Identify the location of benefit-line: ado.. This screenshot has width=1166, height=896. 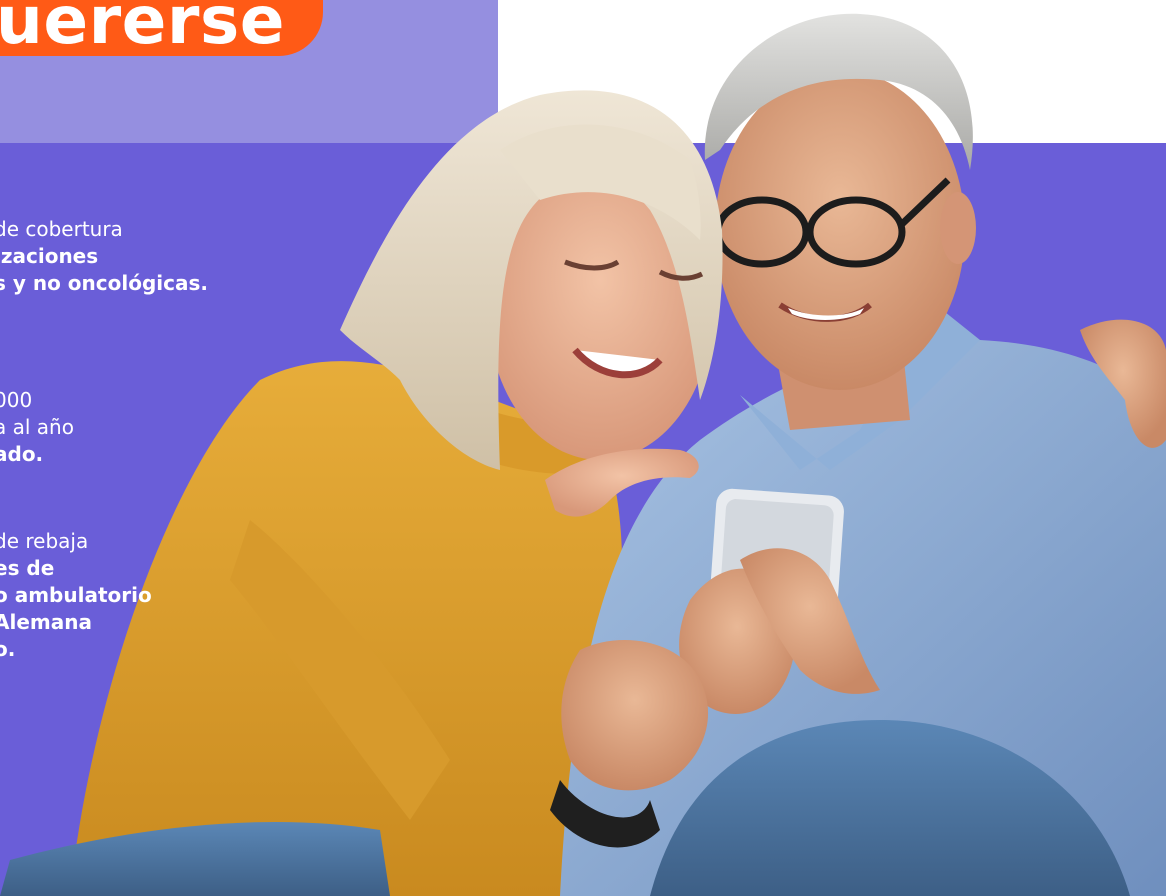
(22, 454).